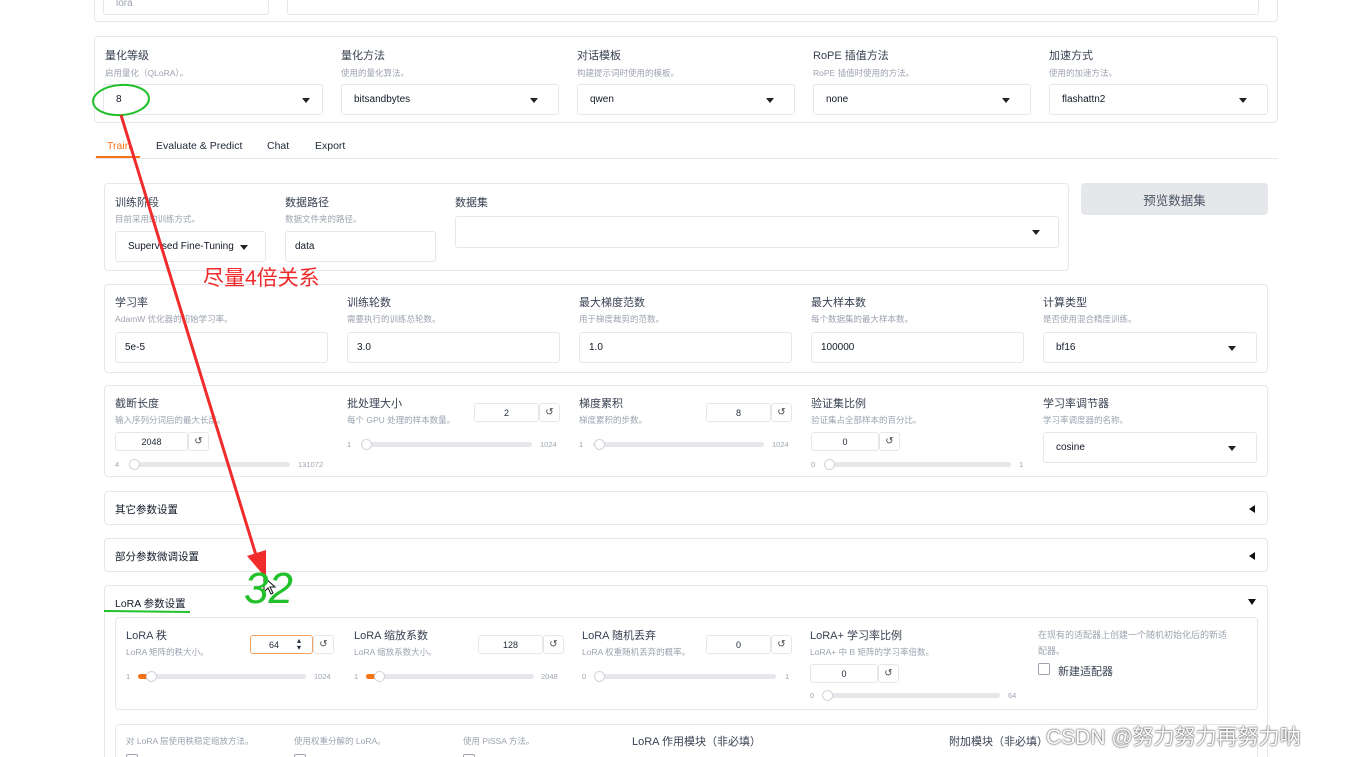  What do you see at coordinates (268, 588) in the screenshot?
I see `handwritten-annotation: 32` at bounding box center [268, 588].